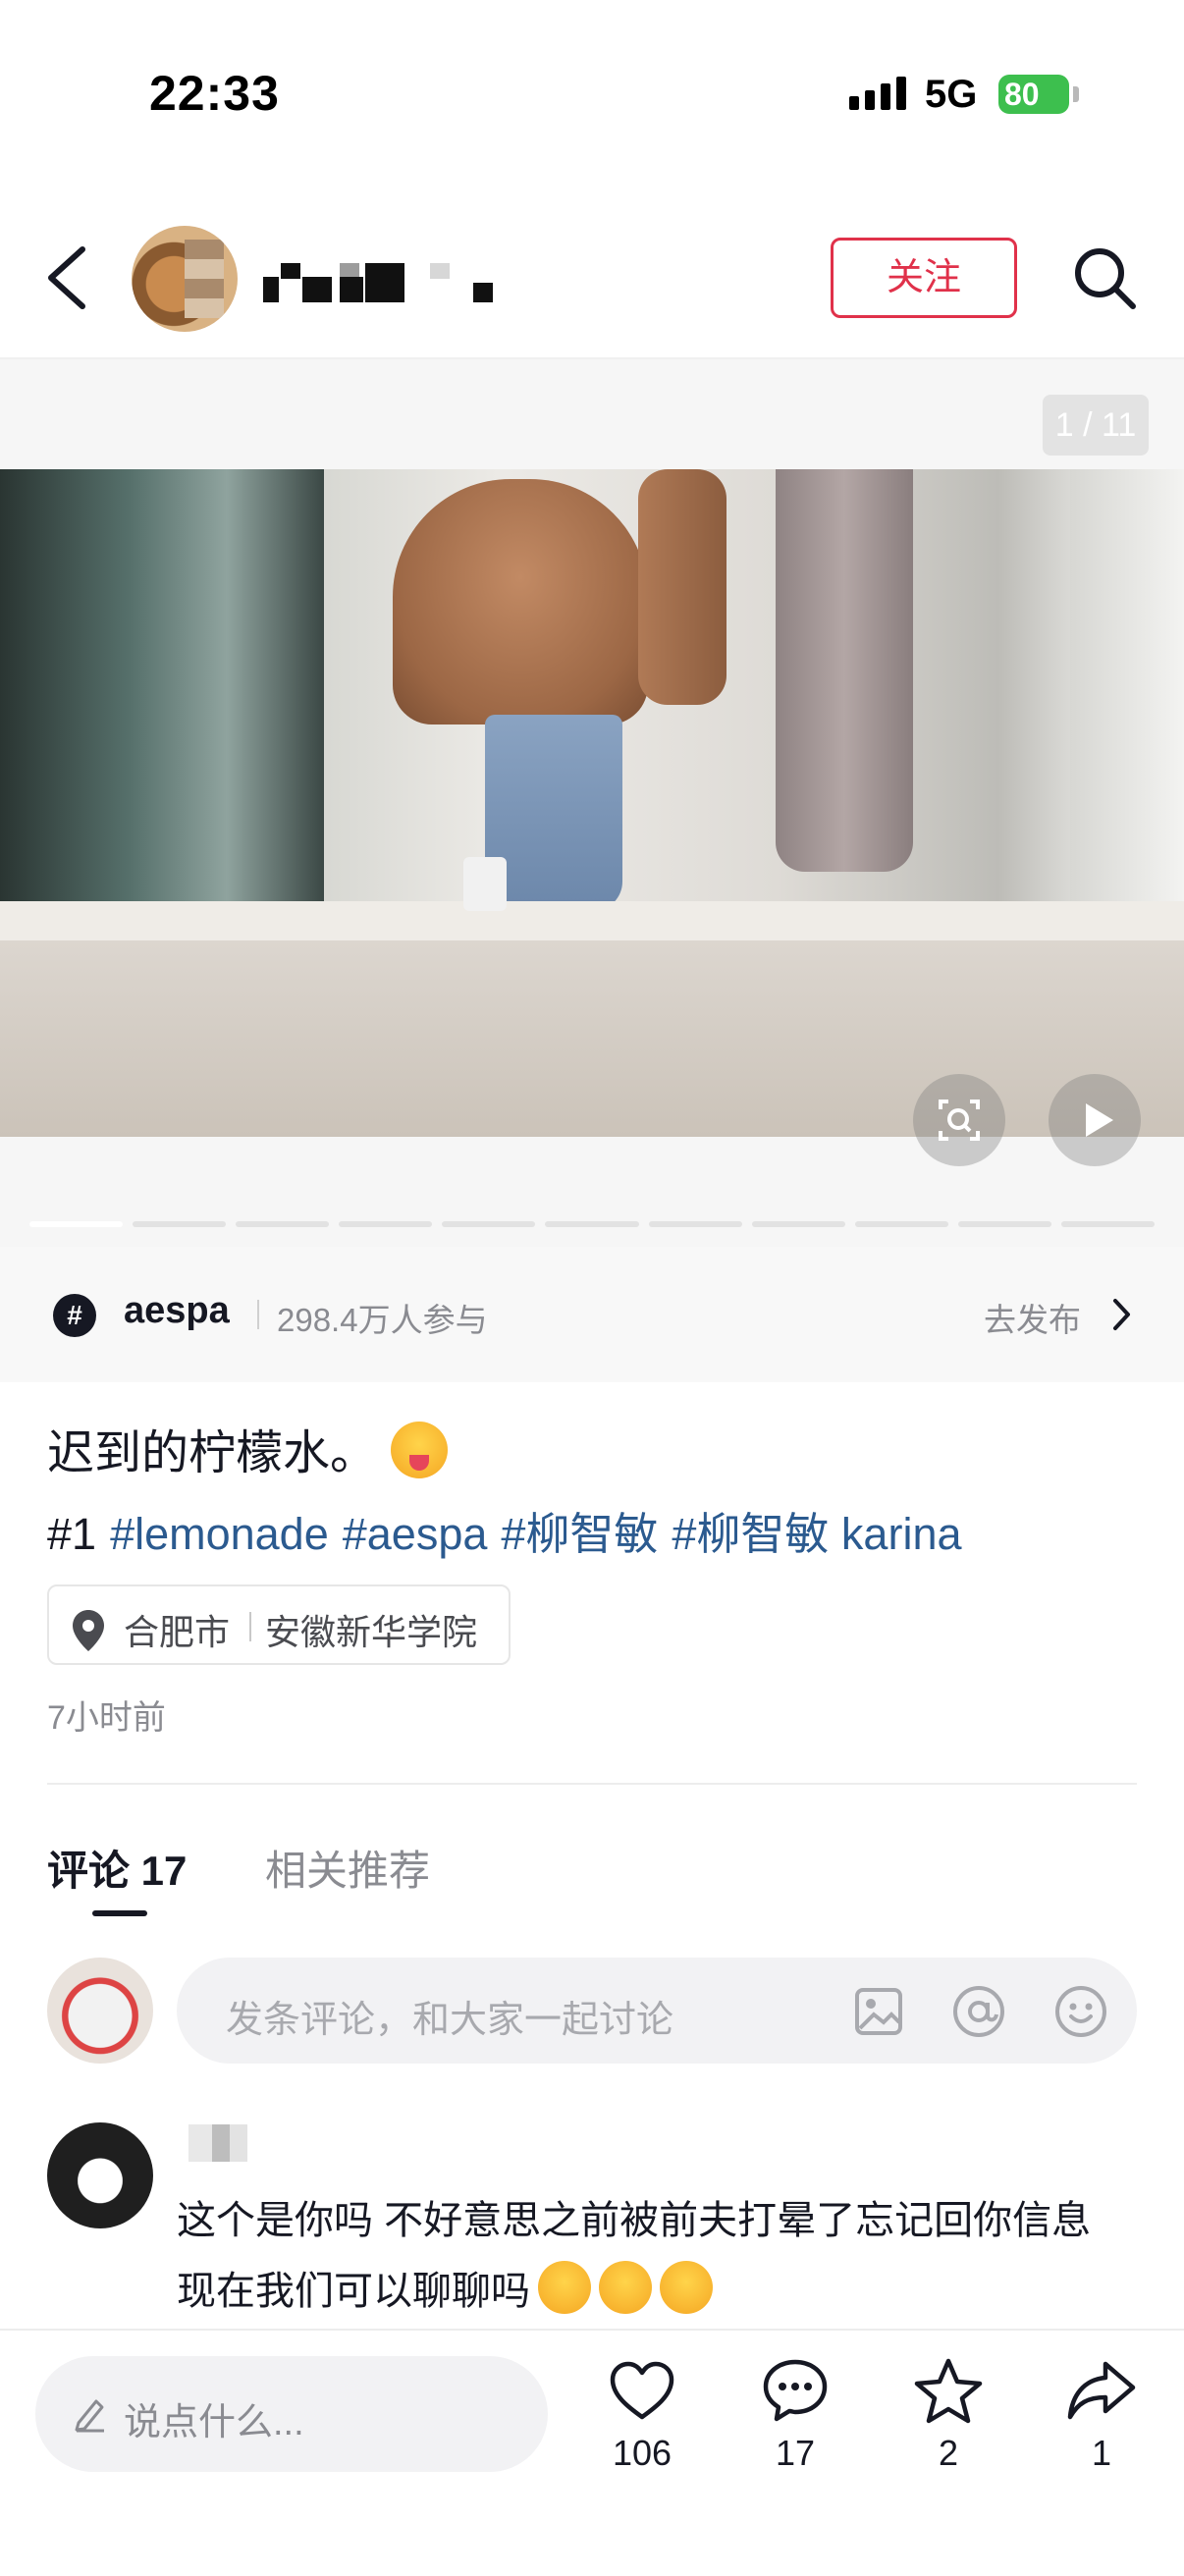 This screenshot has width=1184, height=2576. What do you see at coordinates (382, 1320) in the screenshot?
I see `topic-participants: 298.4万人参与` at bounding box center [382, 1320].